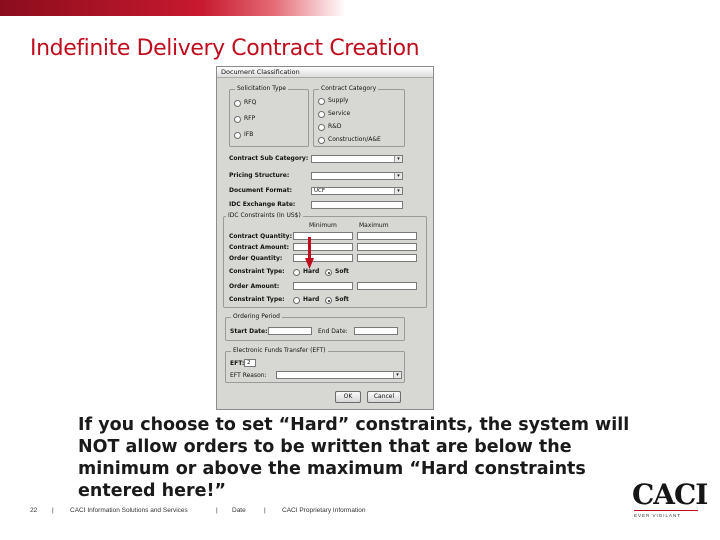  What do you see at coordinates (320, 191) in the screenshot?
I see `document-format-value: UCF` at bounding box center [320, 191].